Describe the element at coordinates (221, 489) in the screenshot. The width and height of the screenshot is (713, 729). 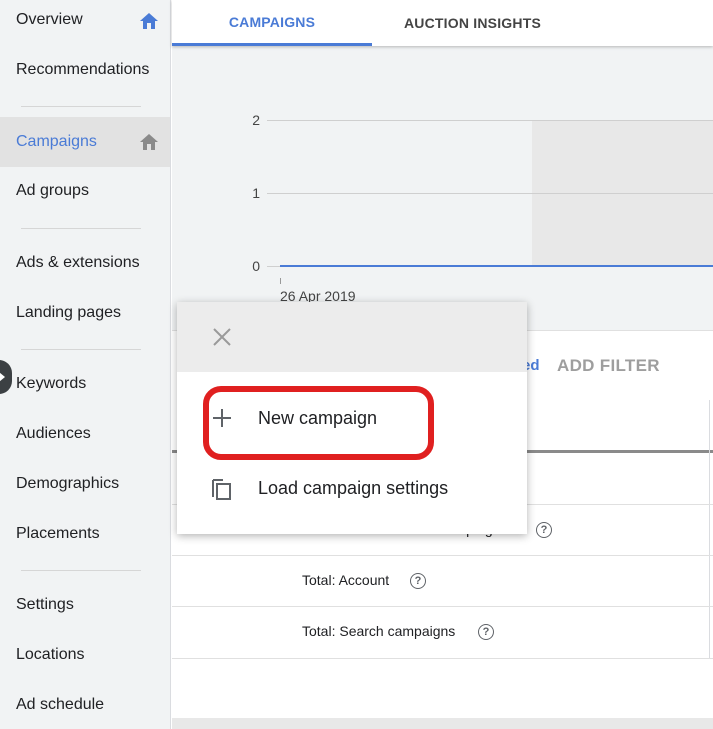
I see `copy-icon` at that location.